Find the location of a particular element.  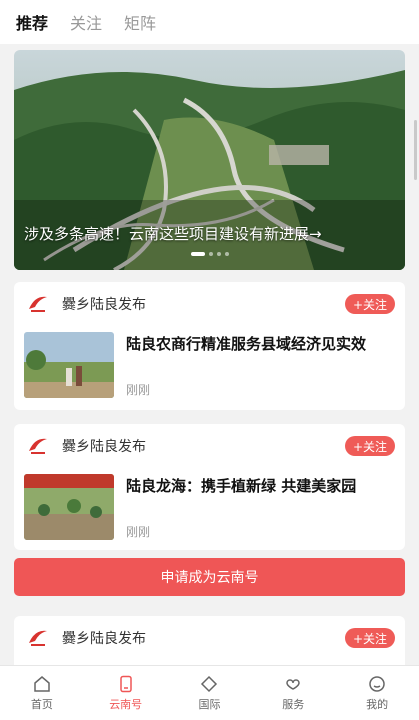

apply-button: 申请成为云南号 is located at coordinates (209, 577).